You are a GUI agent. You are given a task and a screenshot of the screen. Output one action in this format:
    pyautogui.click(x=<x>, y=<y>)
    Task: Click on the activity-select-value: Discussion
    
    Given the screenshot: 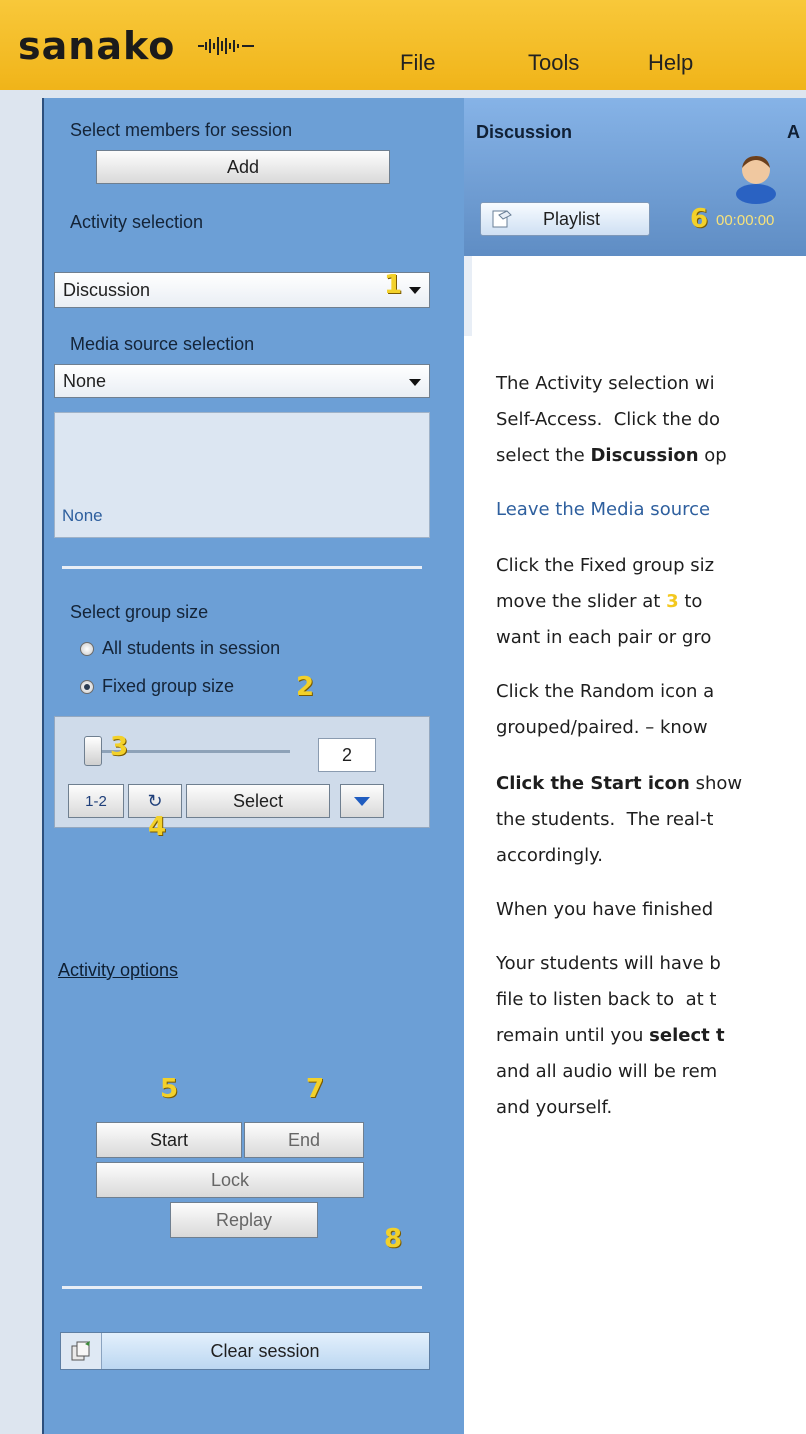 What is the action you would take?
    pyautogui.click(x=107, y=289)
    